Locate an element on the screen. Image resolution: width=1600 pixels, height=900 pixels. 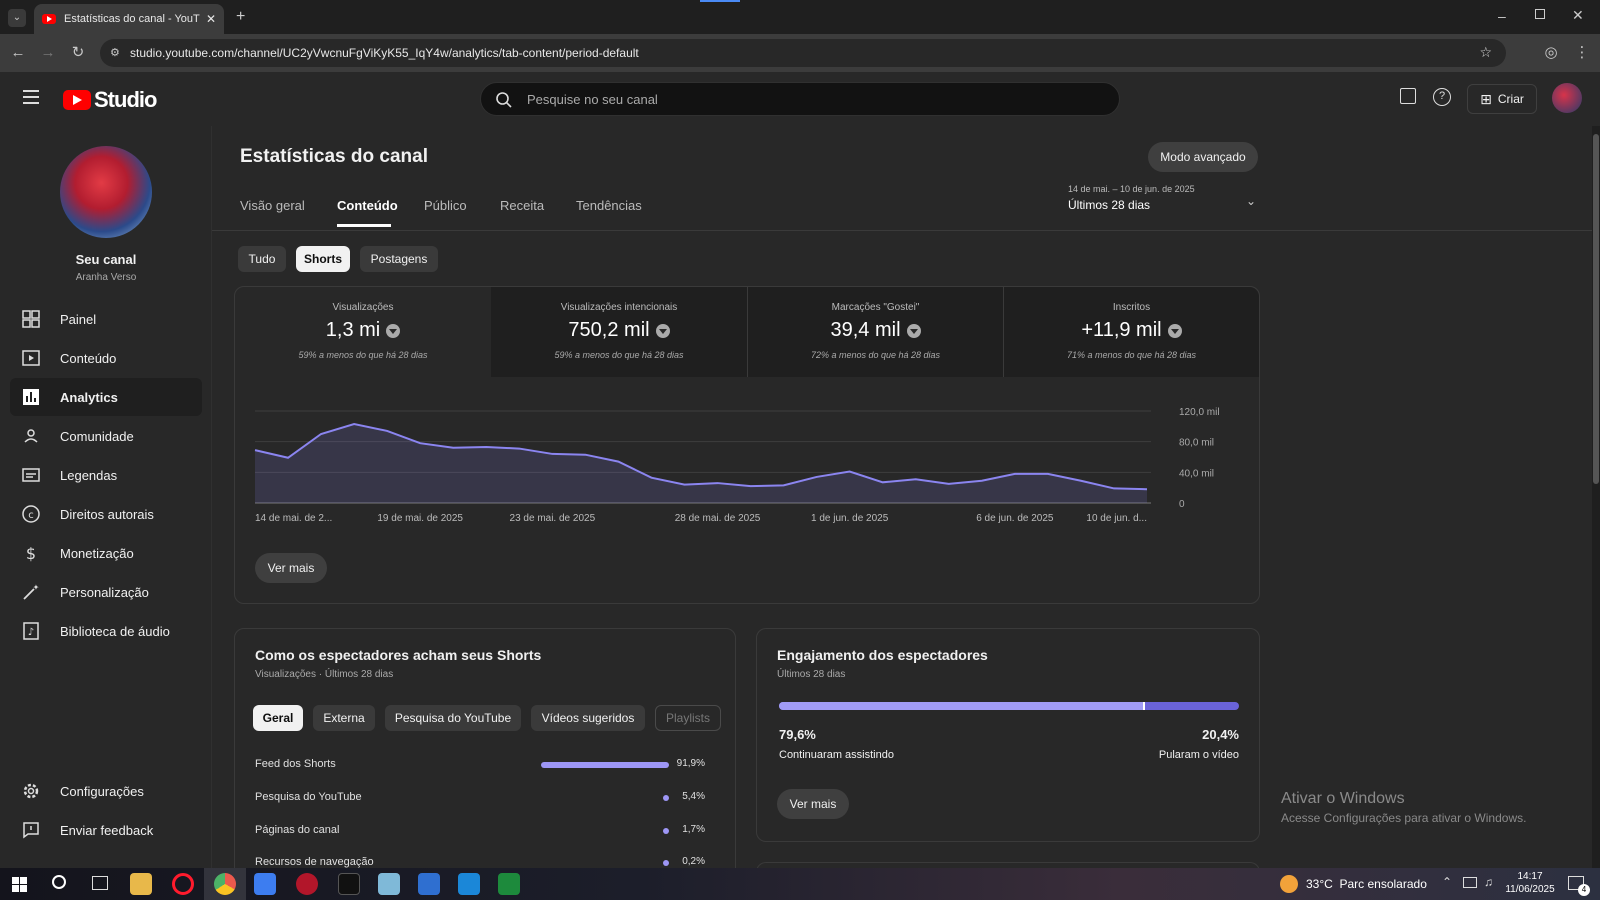
tab-receita: Receita is located at coordinates (522, 205).